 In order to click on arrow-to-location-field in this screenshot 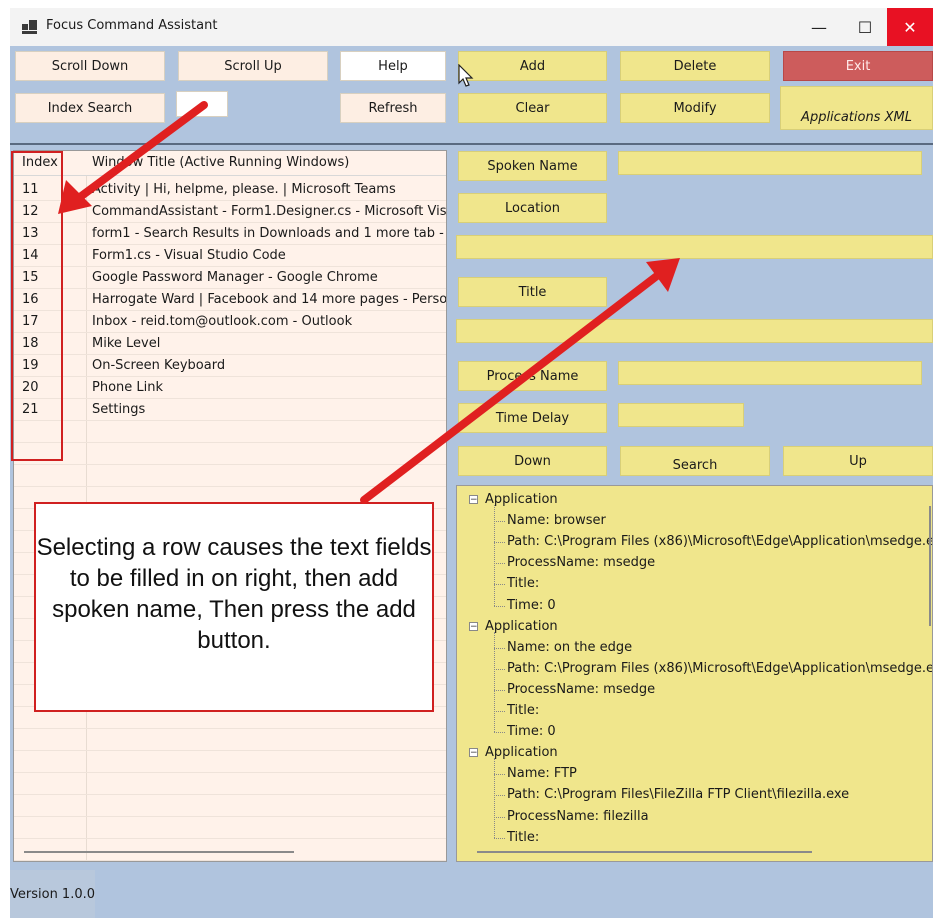, I will do `click(513, 386)`.